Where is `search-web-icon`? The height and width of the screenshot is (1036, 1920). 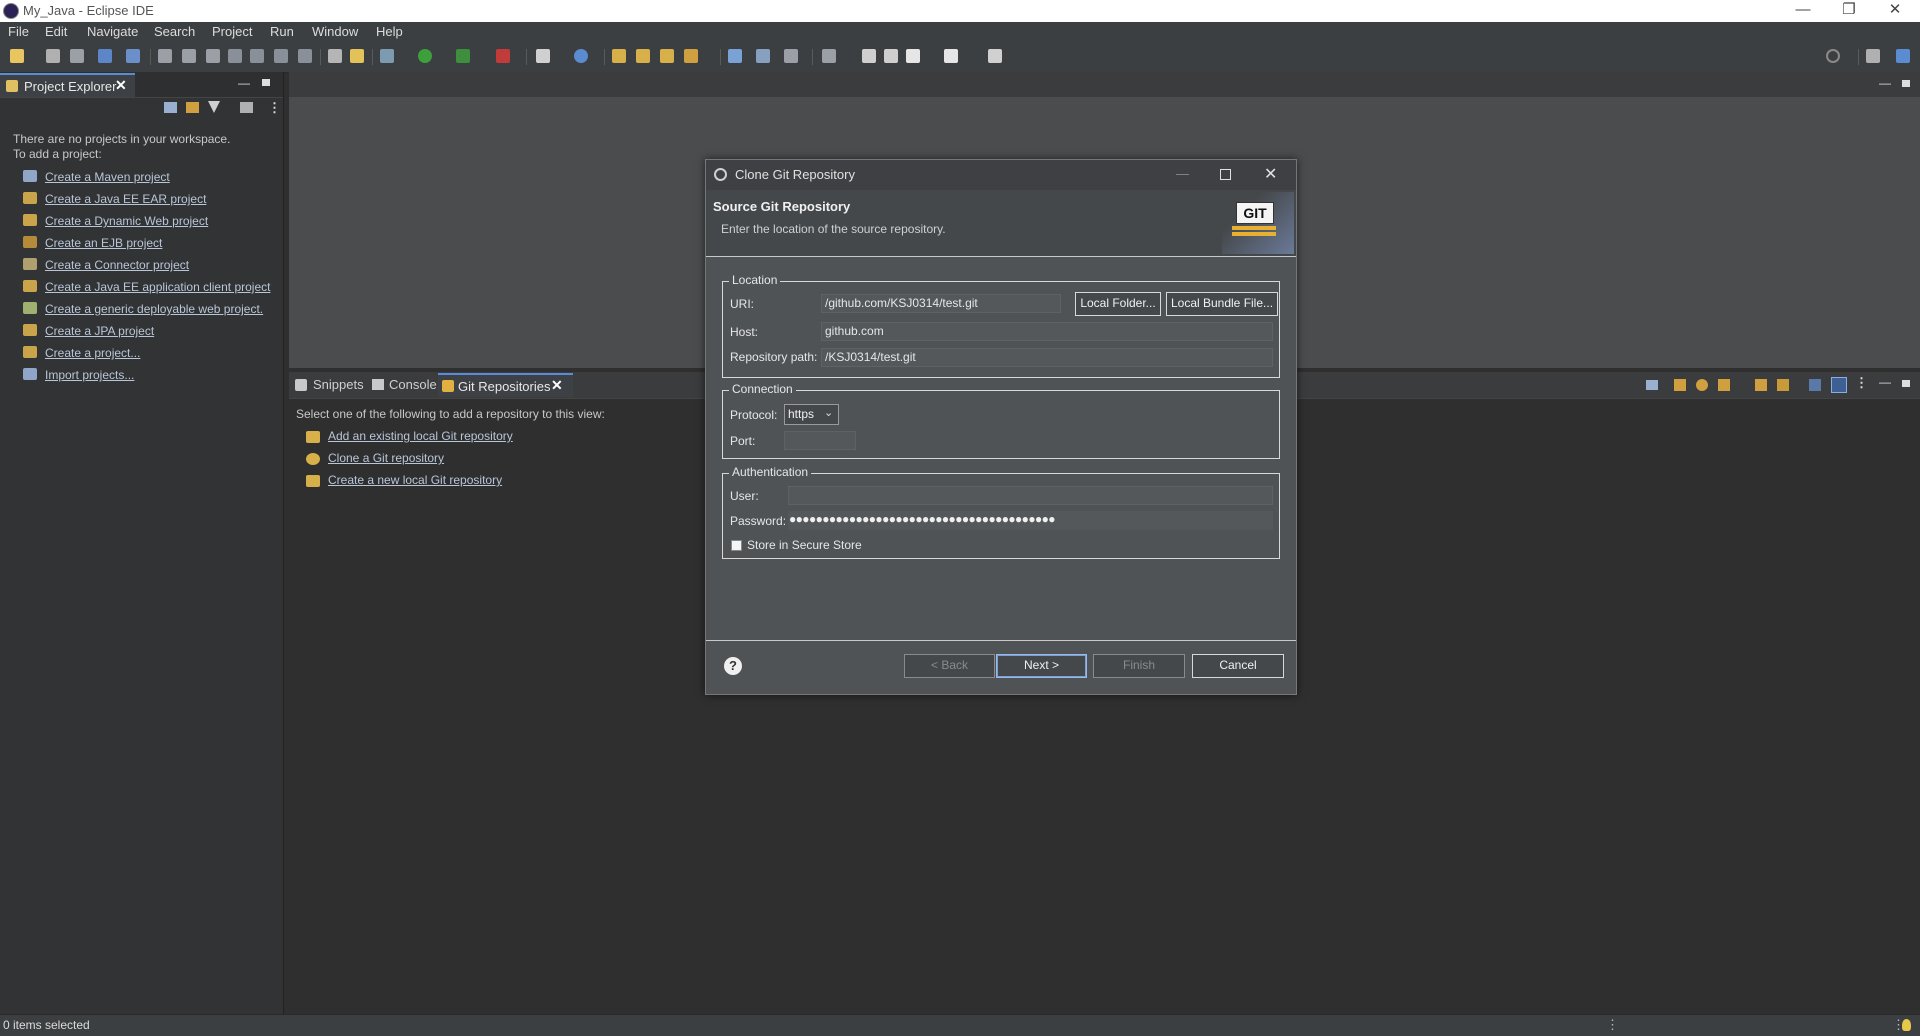 search-web-icon is located at coordinates (735, 56).